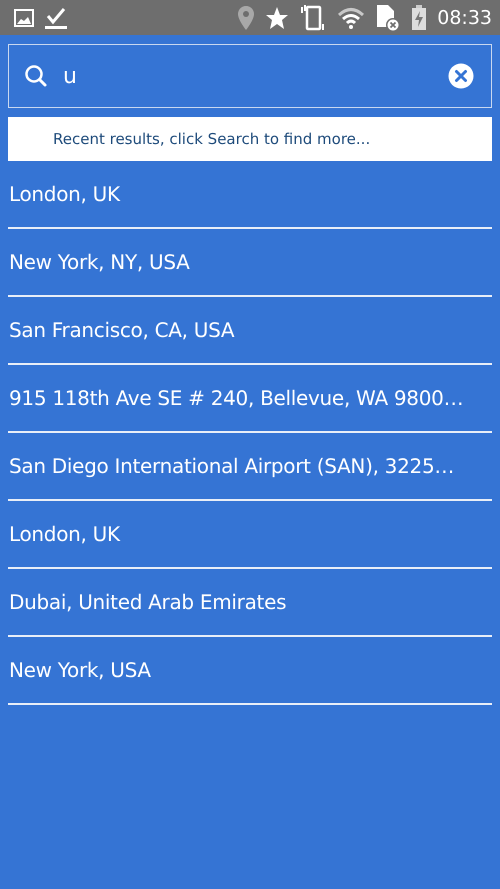 The width and height of the screenshot is (500, 889). I want to click on search-field: u, so click(250, 76).